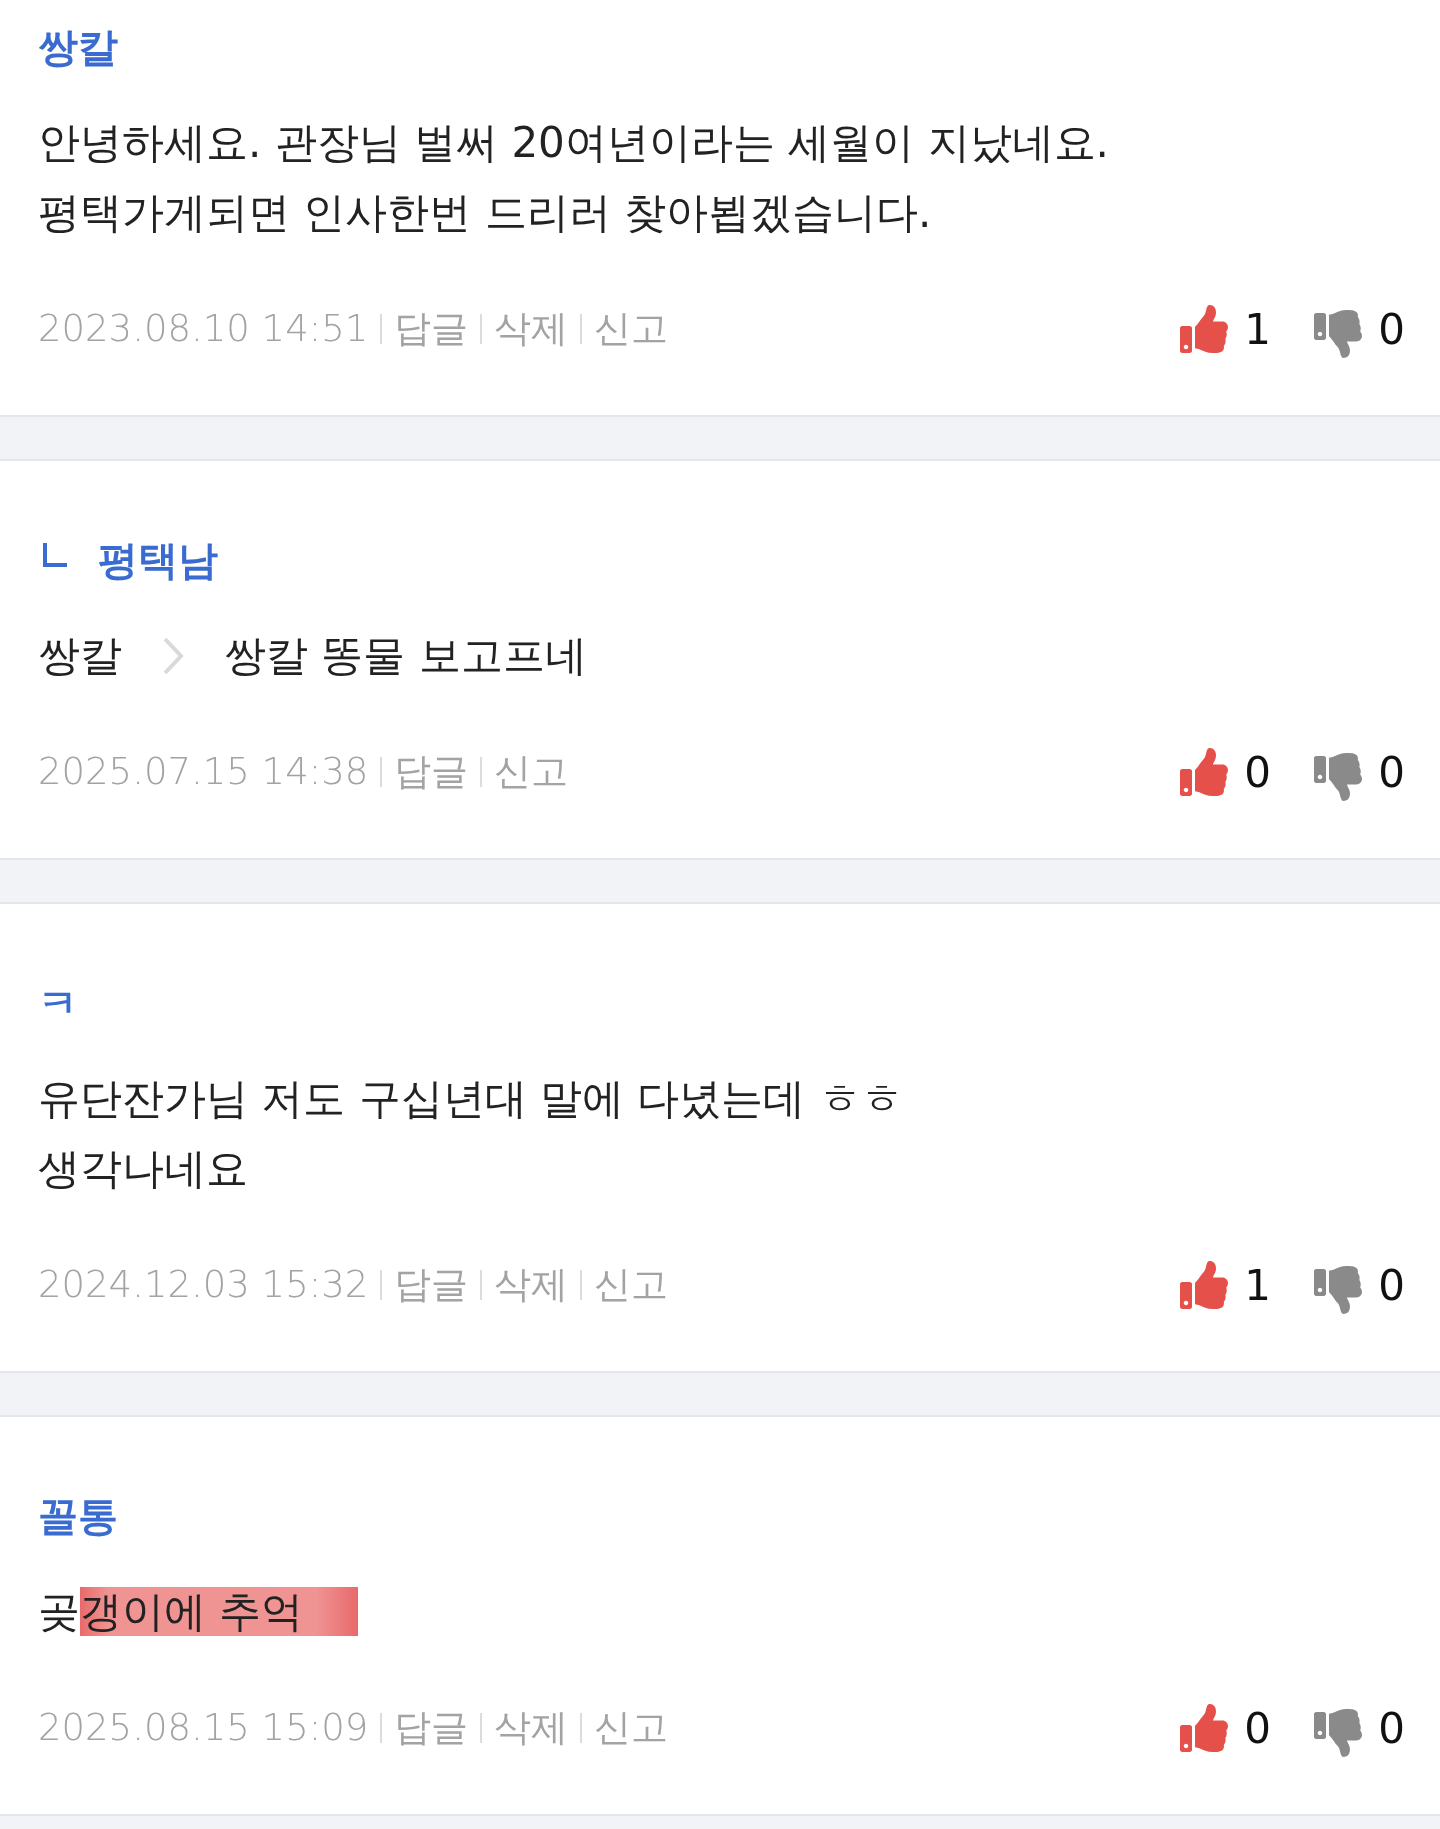 The height and width of the screenshot is (1829, 1440). Describe the element at coordinates (203, 1285) in the screenshot. I see `comment-date: 2024.12.03 15:32` at that location.